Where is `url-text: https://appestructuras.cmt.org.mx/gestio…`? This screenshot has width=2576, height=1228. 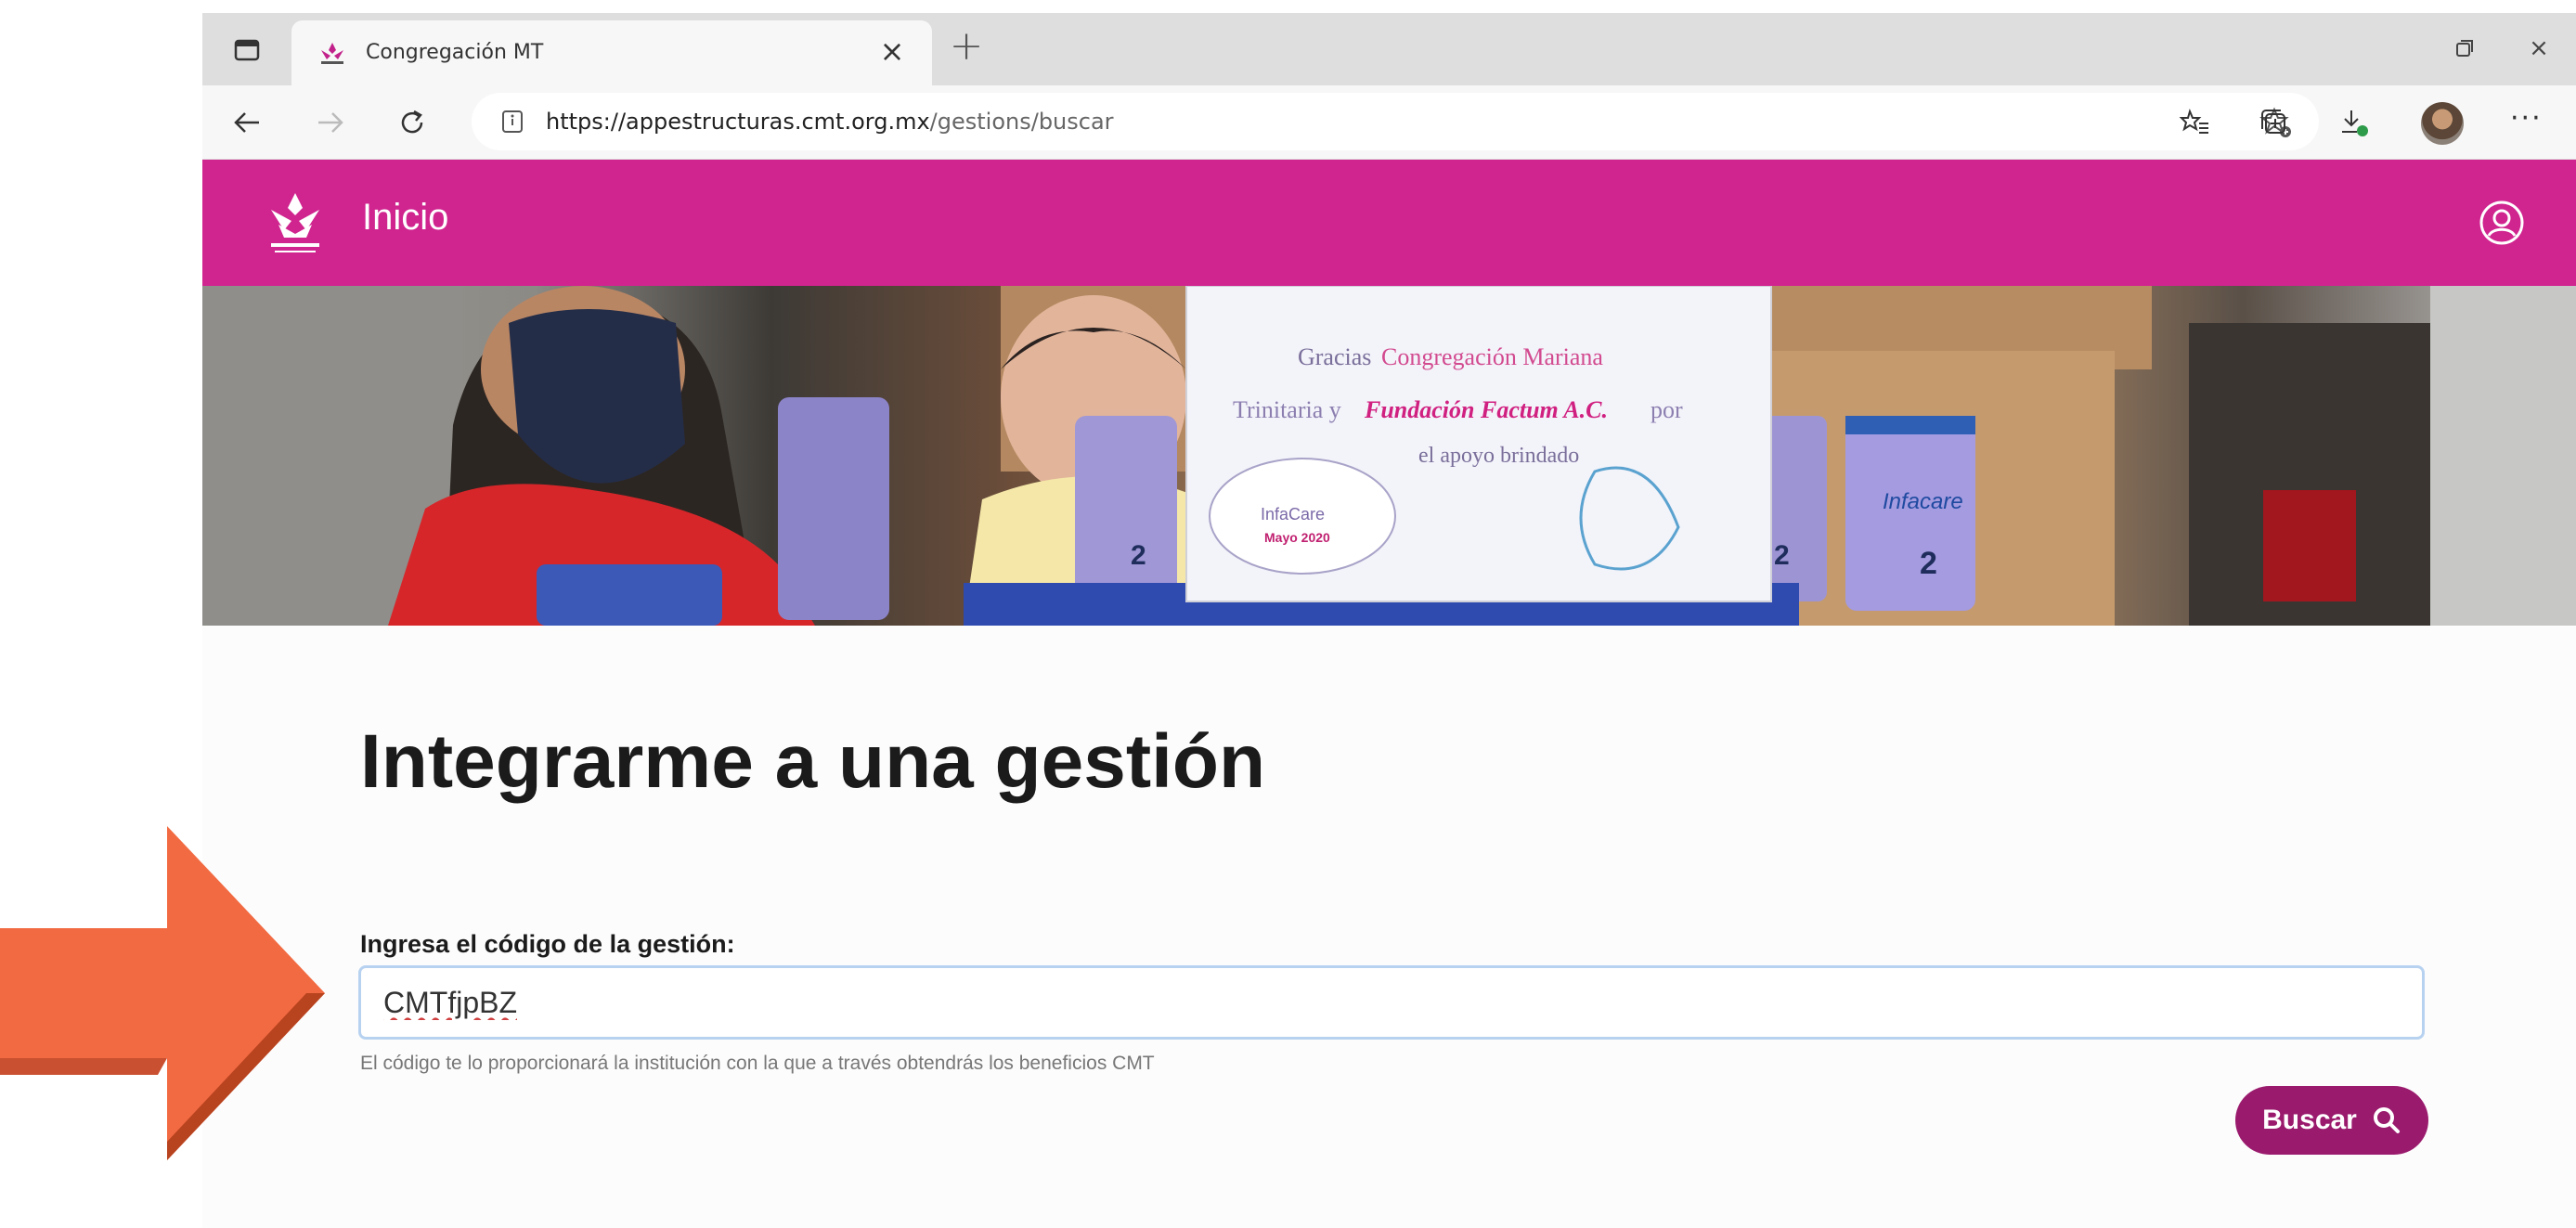
url-text: https://appestructuras.cmt.org.mx/gestio… is located at coordinates (830, 122).